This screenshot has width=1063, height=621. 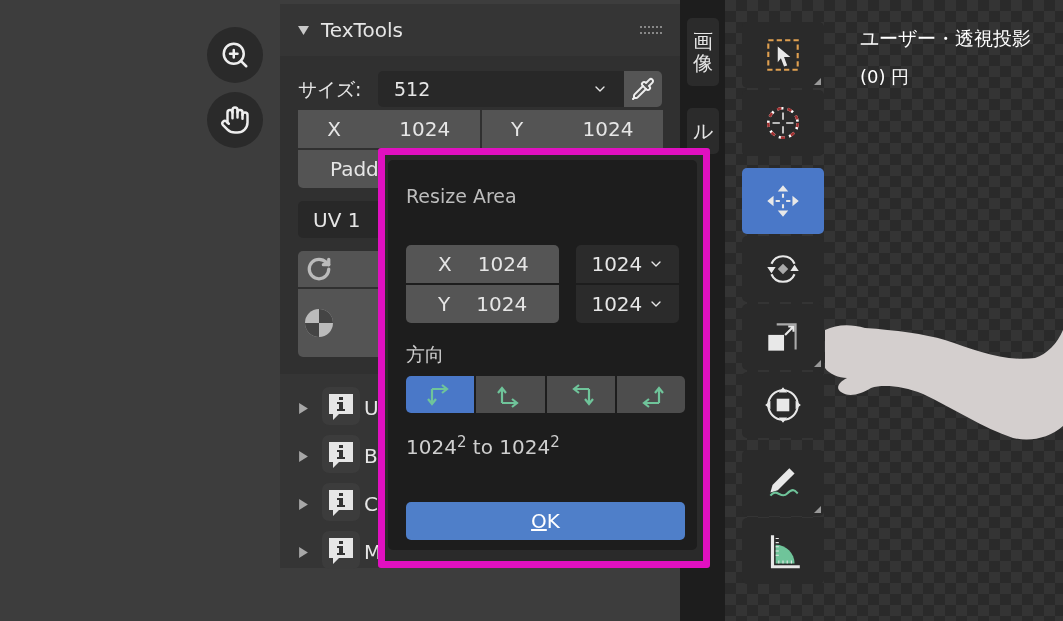 What do you see at coordinates (501, 89) in the screenshot?
I see `size-dropdown: 512` at bounding box center [501, 89].